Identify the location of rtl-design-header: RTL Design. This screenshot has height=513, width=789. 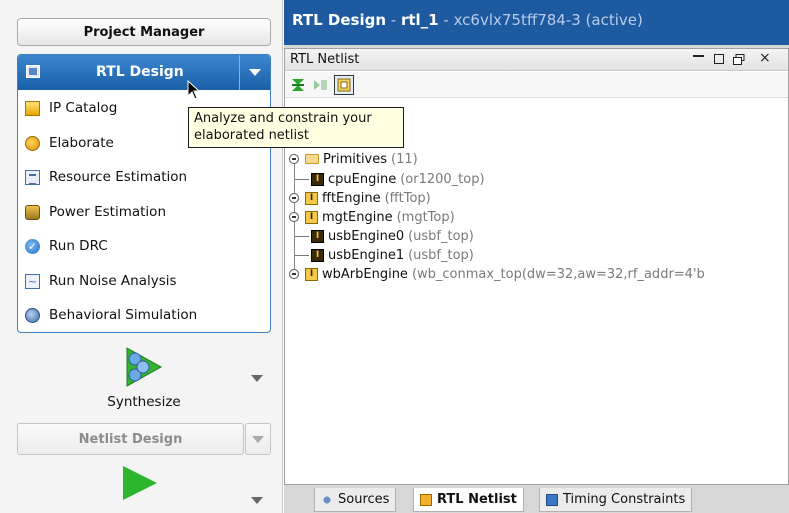
(144, 72).